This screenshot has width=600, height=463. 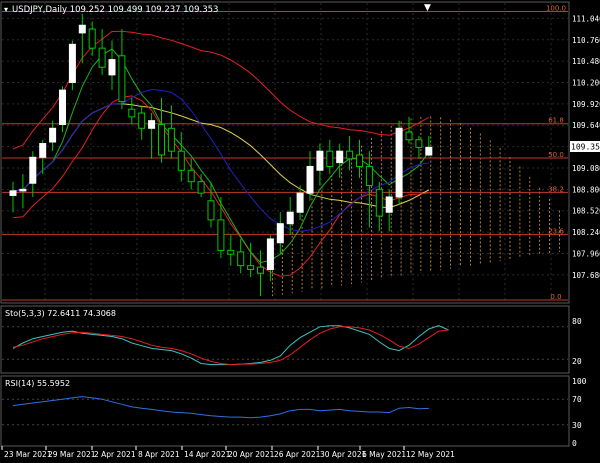 What do you see at coordinates (586, 253) in the screenshot?
I see `price-axis-label: 107.960` at bounding box center [586, 253].